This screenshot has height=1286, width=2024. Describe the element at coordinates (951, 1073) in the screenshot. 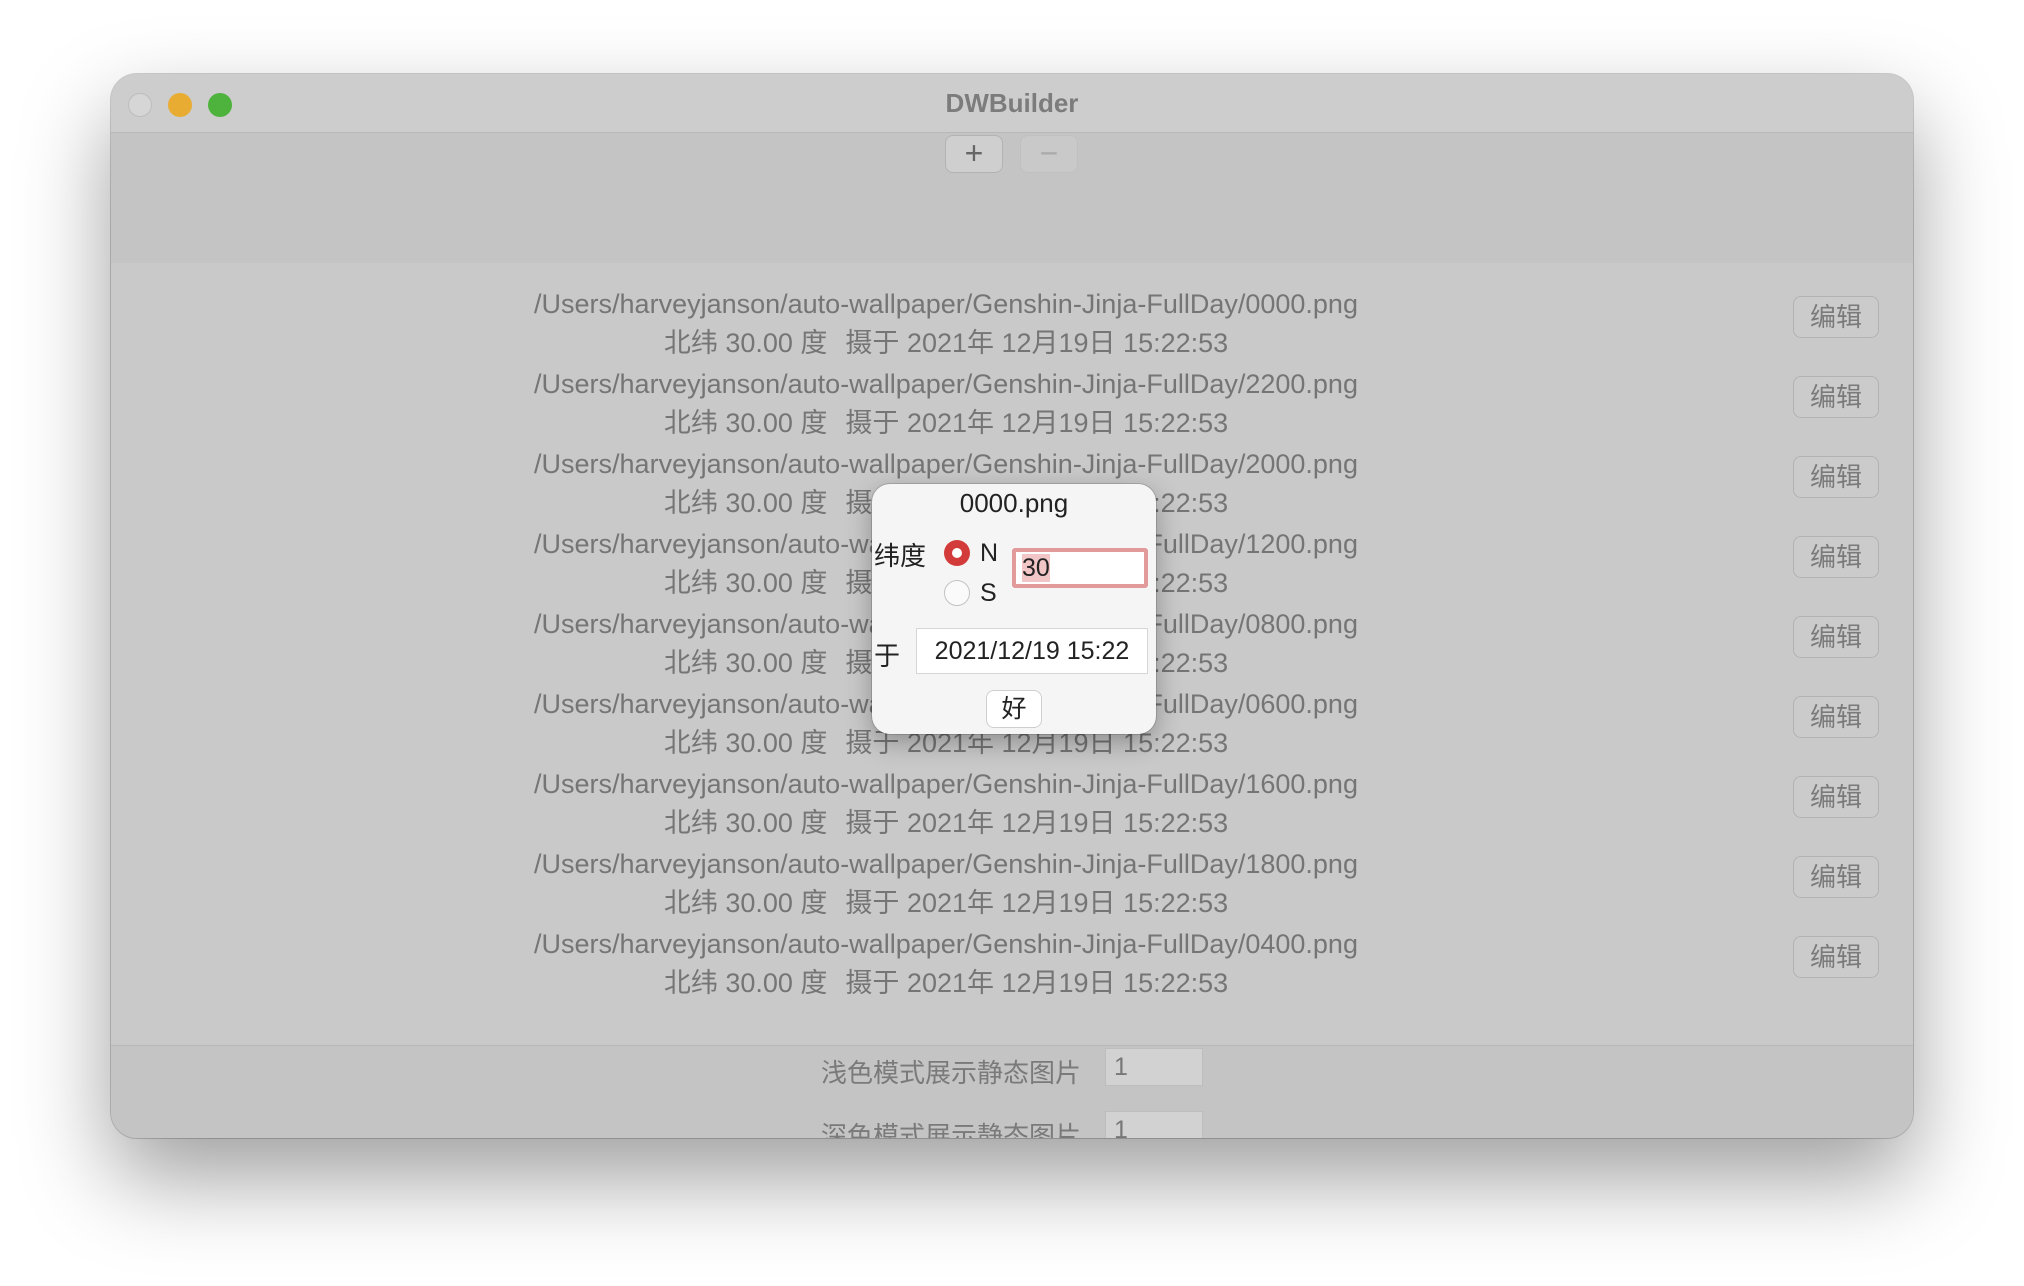

I see `light-mode-label: 浅色模式展示静态图片` at that location.